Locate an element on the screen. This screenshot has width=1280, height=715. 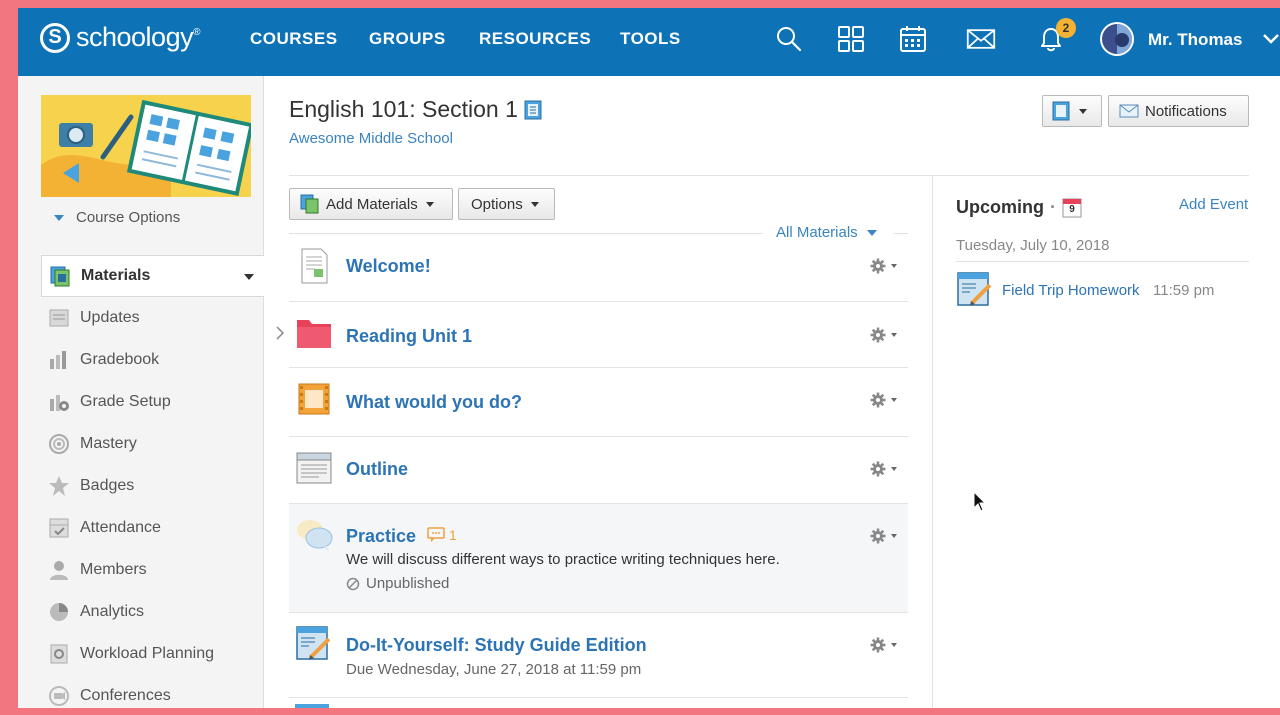
sidebar-item-gradebook: Gradebook is located at coordinates (152, 360).